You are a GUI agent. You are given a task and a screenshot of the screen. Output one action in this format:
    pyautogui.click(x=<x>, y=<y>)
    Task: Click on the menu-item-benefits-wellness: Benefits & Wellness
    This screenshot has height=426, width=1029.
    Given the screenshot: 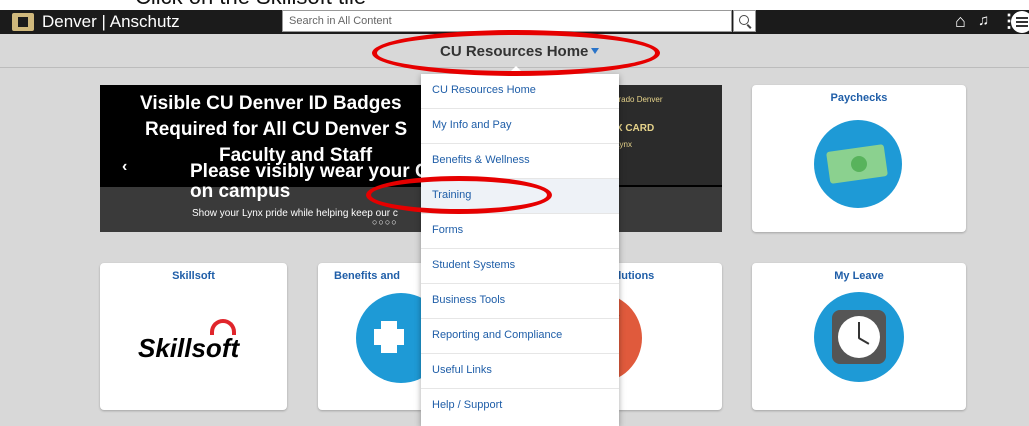 What is the action you would take?
    pyautogui.click(x=520, y=161)
    